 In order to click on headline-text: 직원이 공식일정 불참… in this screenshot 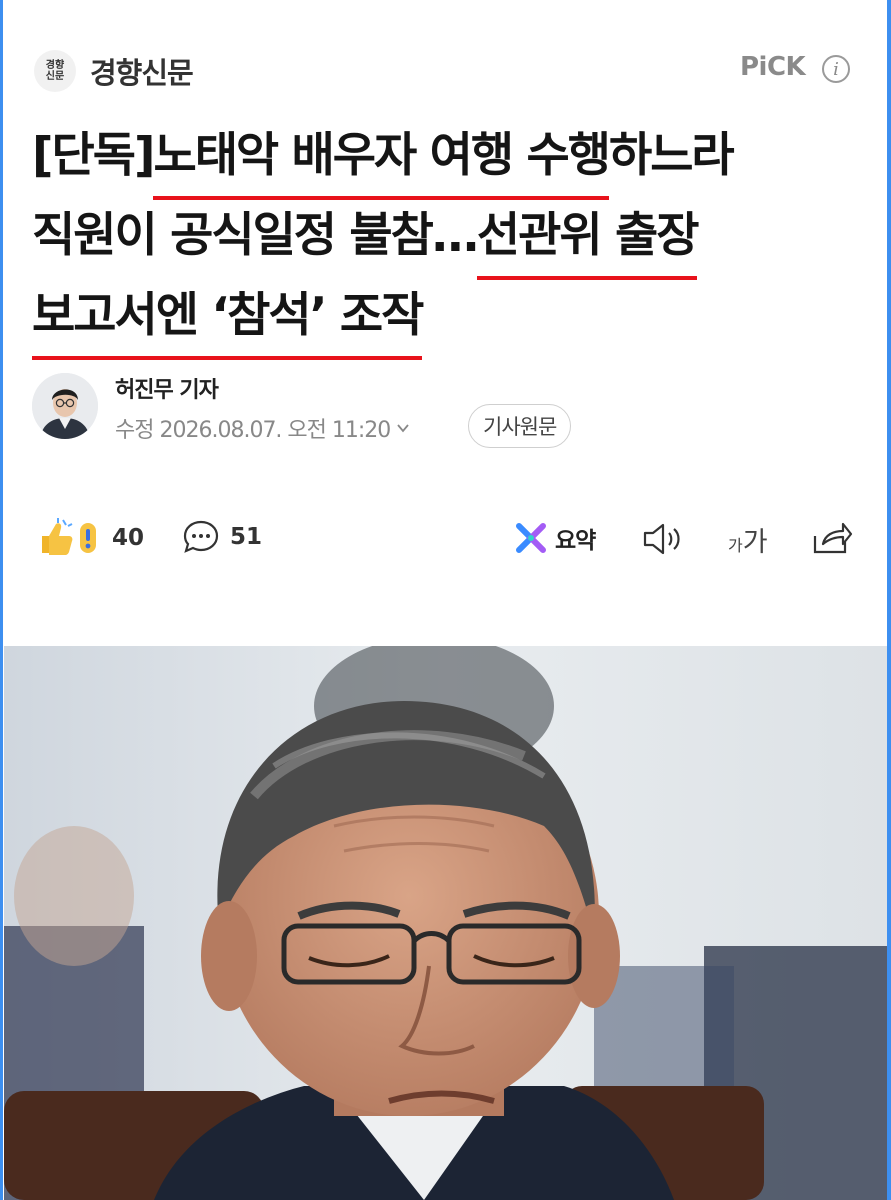, I will do `click(255, 235)`.